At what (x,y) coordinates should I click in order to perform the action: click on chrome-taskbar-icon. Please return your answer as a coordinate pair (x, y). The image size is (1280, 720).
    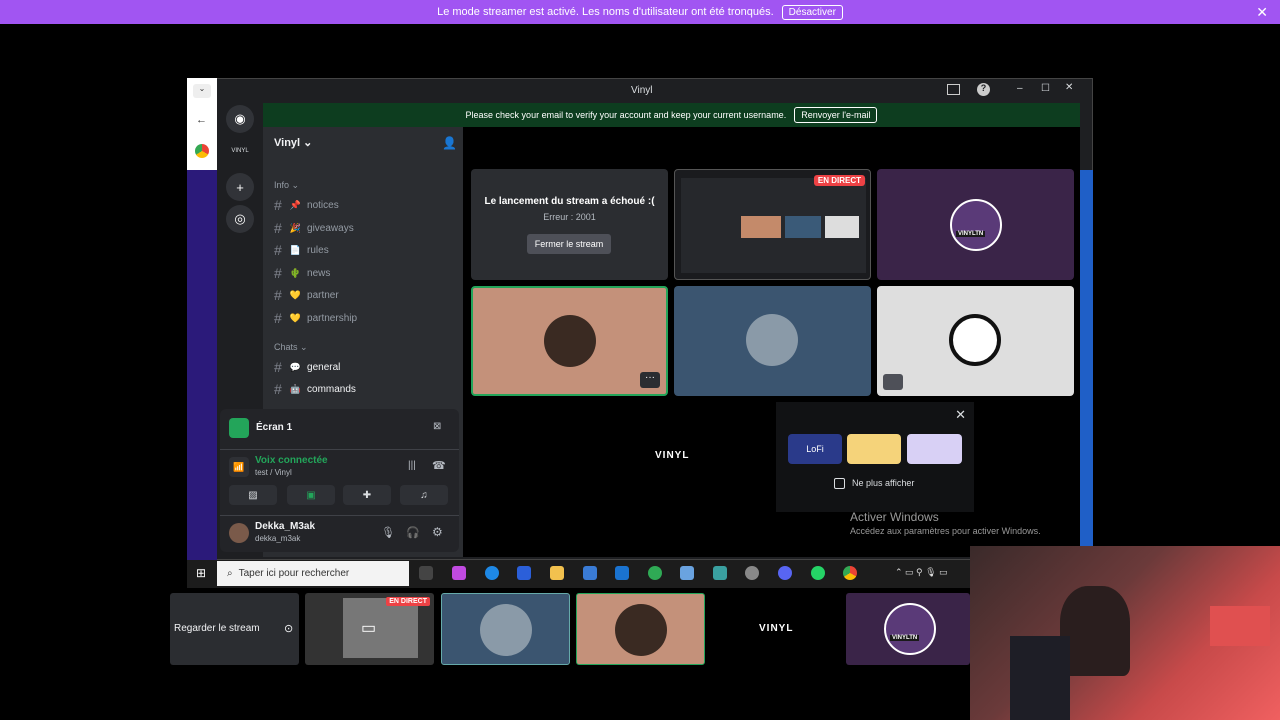
    Looking at the image, I should click on (850, 573).